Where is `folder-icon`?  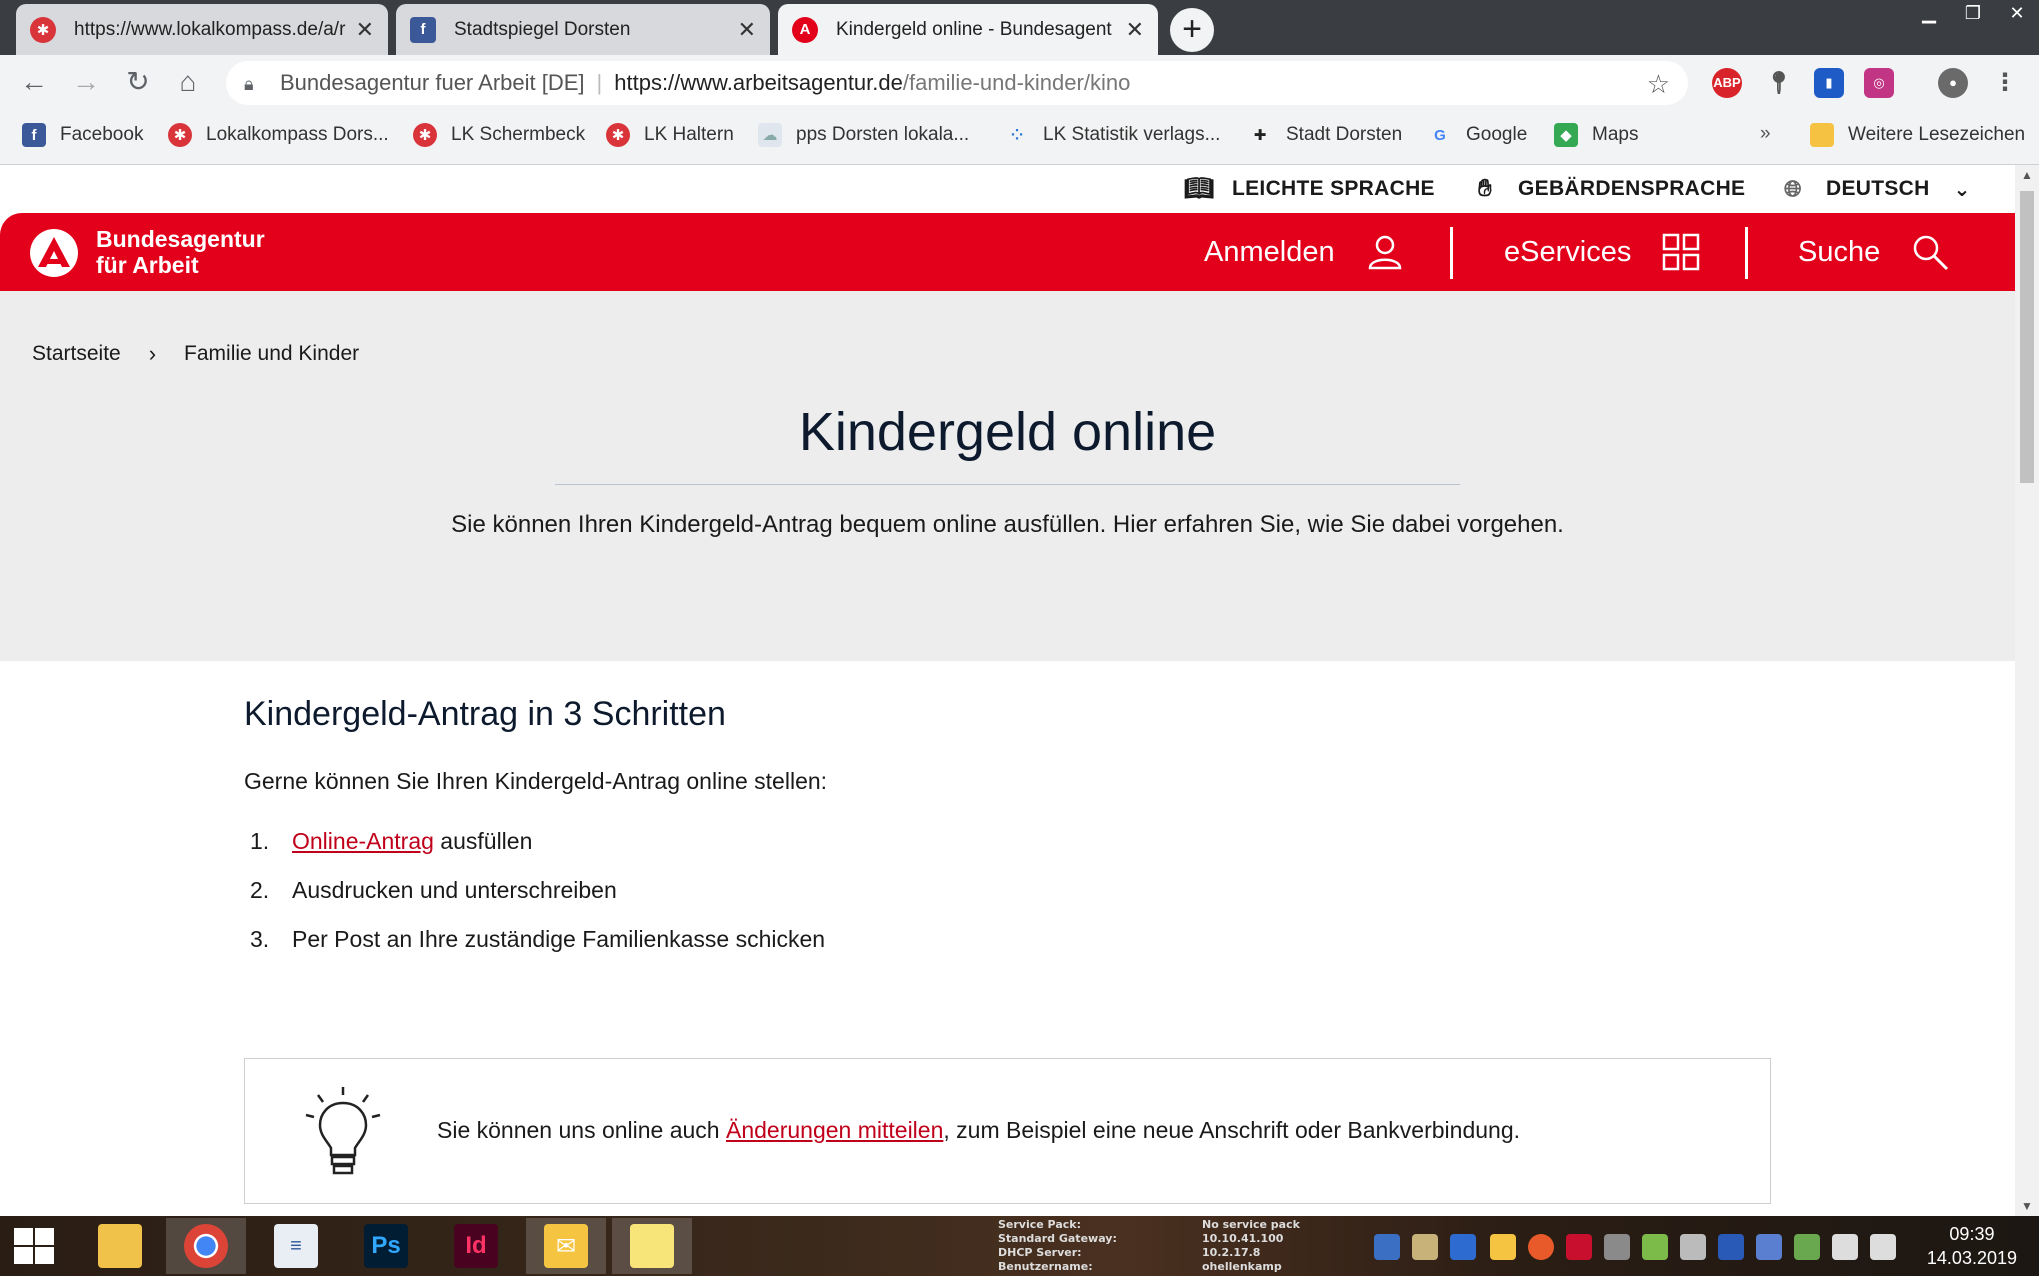
folder-icon is located at coordinates (120, 1246).